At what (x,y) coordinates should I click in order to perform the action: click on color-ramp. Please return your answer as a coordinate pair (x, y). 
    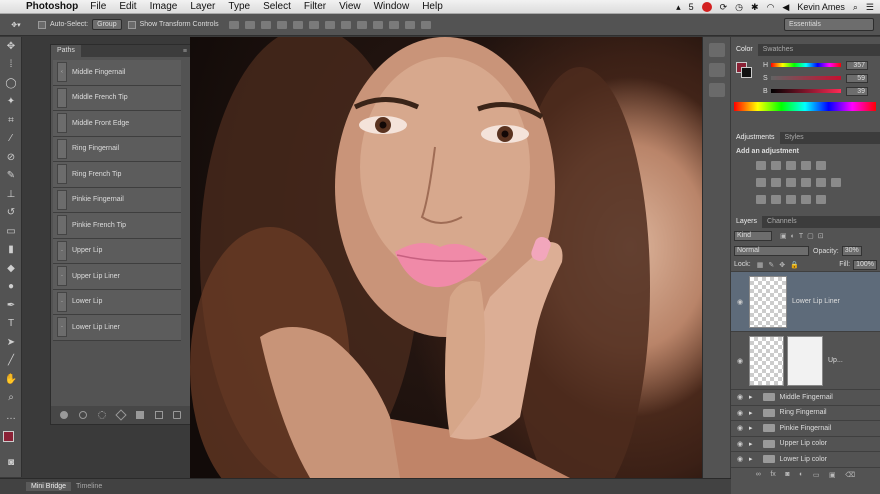
    Looking at the image, I should click on (805, 106).